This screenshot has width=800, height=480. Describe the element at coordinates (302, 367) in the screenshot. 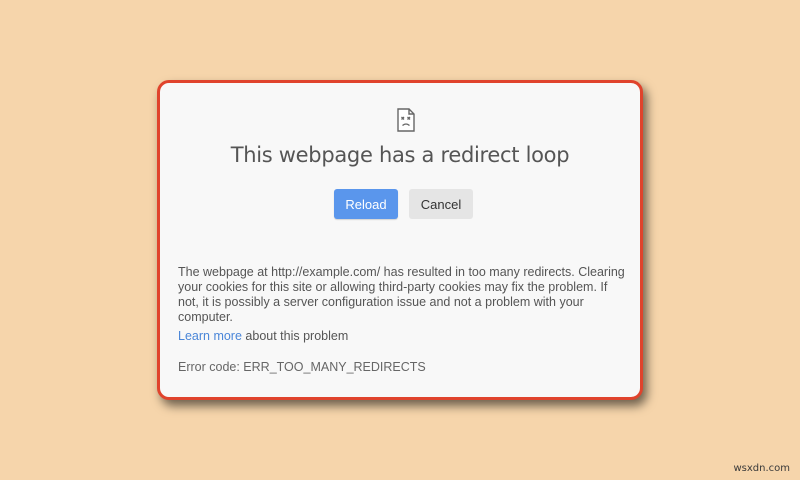

I see `error-code: Error code: ERR_TOO_MANY_REDIRECTS` at that location.